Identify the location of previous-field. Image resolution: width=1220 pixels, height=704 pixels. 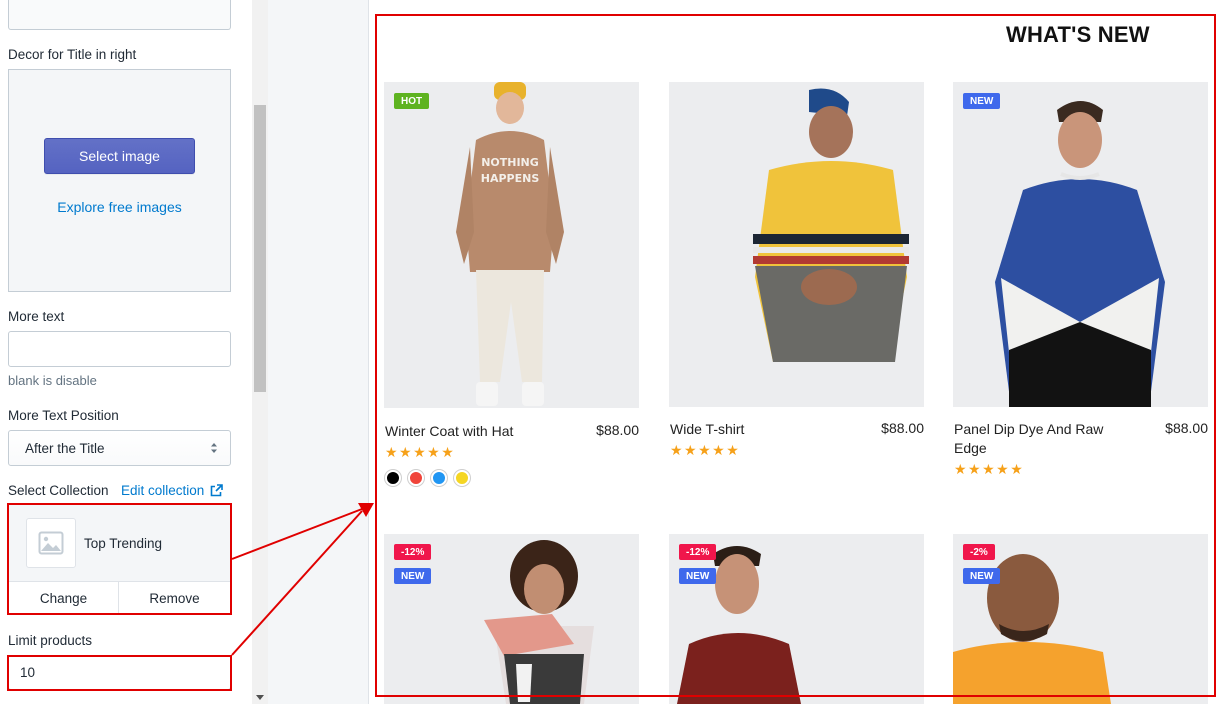
(119, 15).